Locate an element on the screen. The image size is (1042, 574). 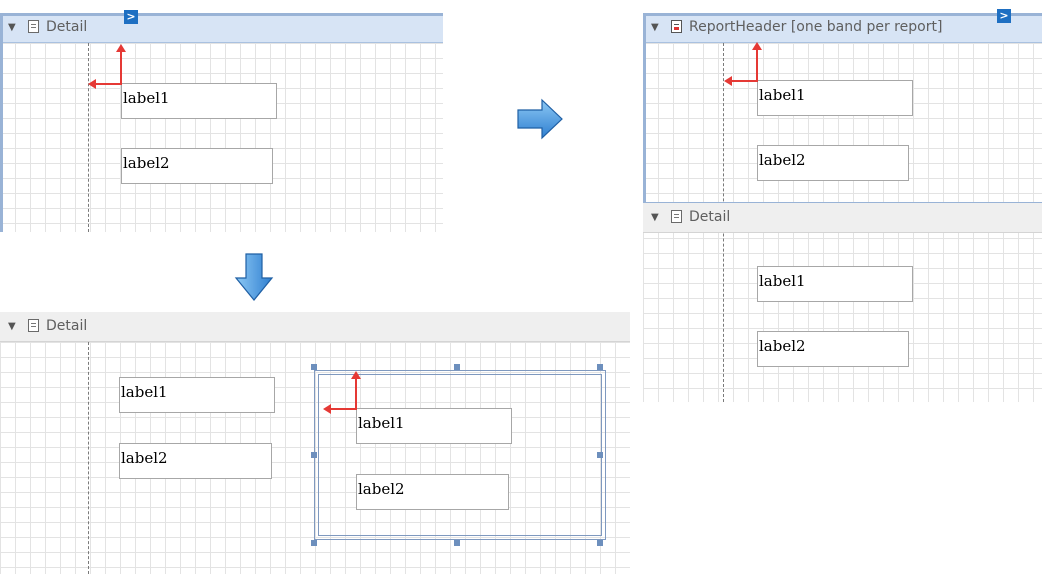
panel-control is located at coordinates (460, 455).